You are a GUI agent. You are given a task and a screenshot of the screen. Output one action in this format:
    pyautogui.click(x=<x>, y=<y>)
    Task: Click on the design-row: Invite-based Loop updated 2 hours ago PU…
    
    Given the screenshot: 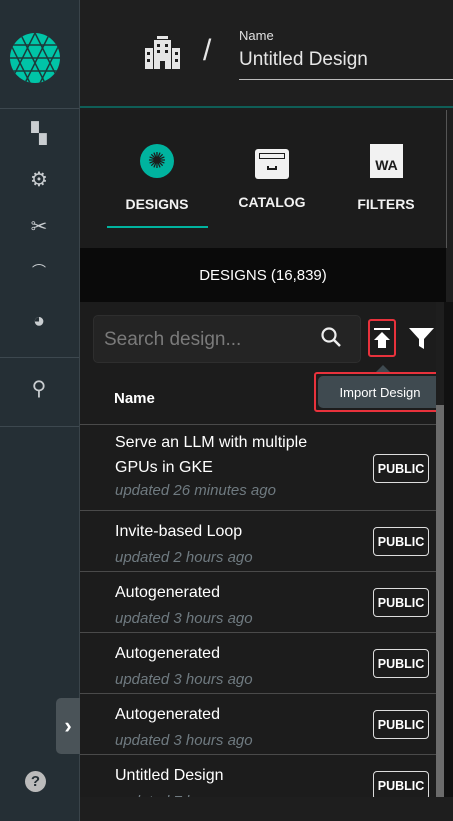 What is the action you would take?
    pyautogui.click(x=258, y=540)
    